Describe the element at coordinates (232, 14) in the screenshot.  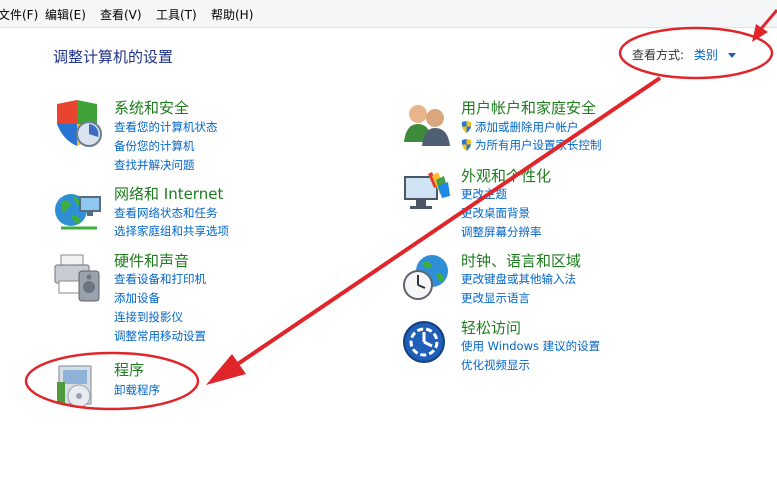
I see `menu-help: 帮助(H)` at that location.